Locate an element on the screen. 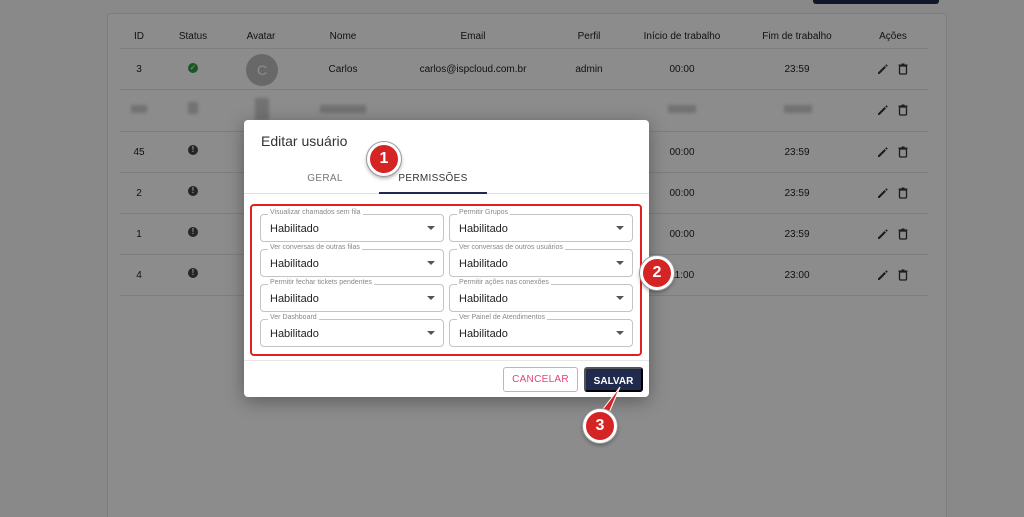 This screenshot has width=1024, height=517. select-ver-conversas-outras-filas: Ver conversas de outras filas Habilitado is located at coordinates (352, 260).